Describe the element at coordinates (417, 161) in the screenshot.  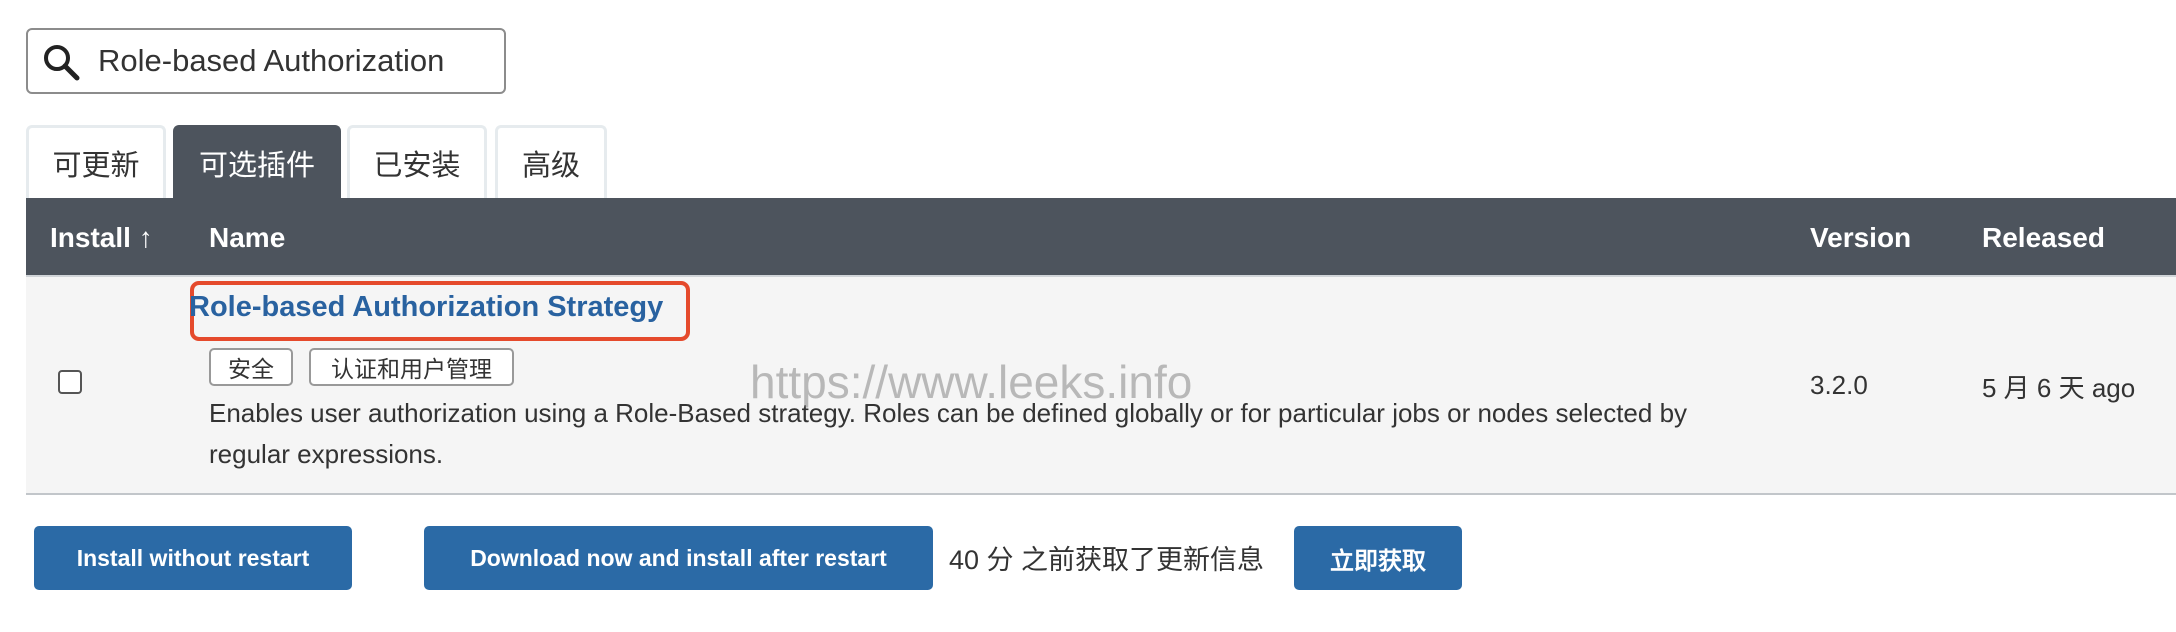
I see `tab-installed: 已安装` at that location.